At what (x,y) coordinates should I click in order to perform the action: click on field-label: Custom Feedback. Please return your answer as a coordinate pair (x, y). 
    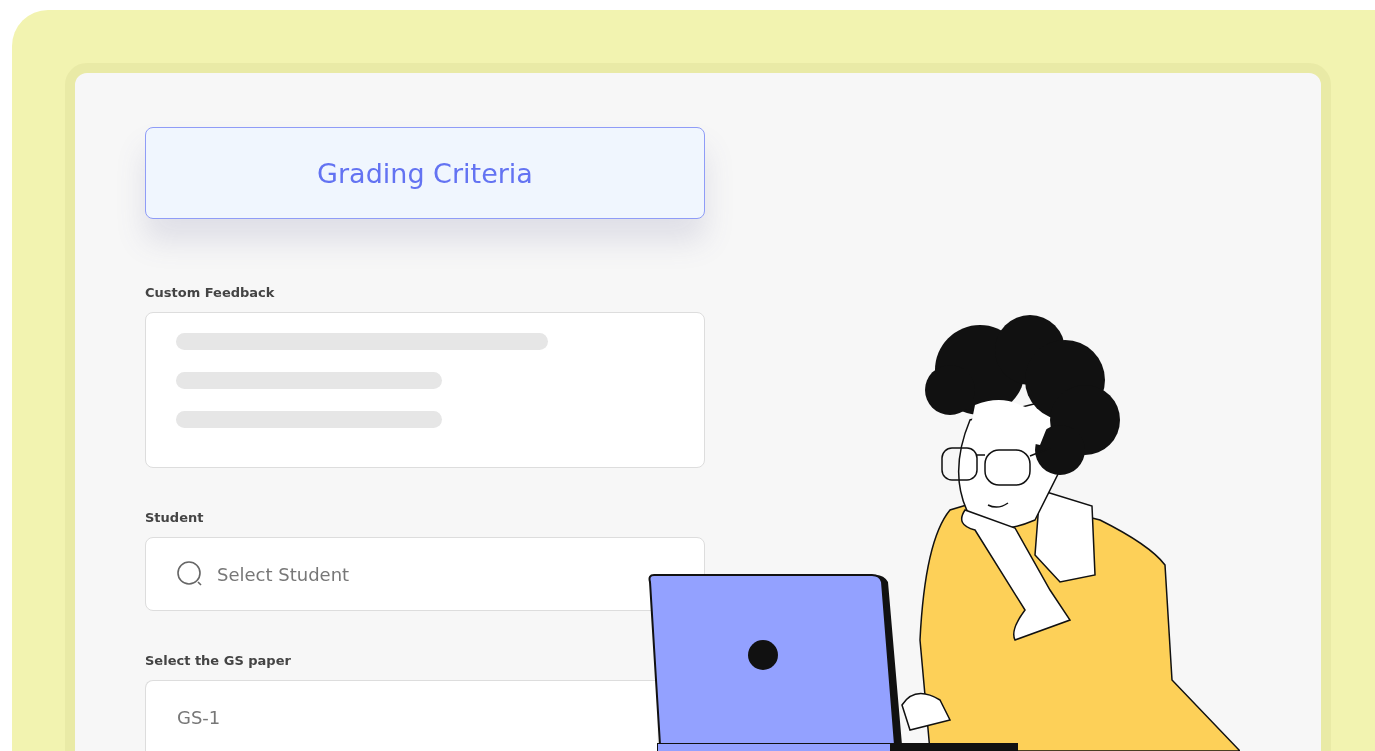
    Looking at the image, I should click on (210, 292).